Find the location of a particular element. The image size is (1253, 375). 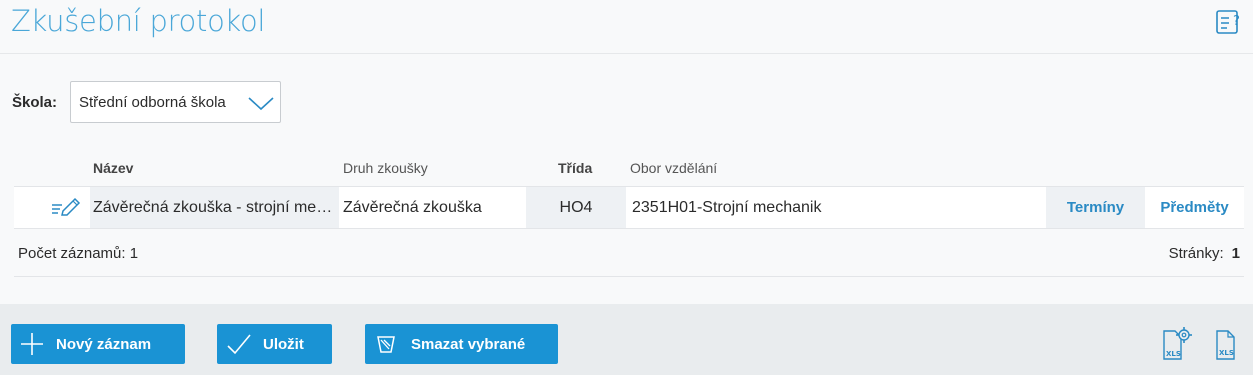

save-button: Uložit is located at coordinates (274, 344).